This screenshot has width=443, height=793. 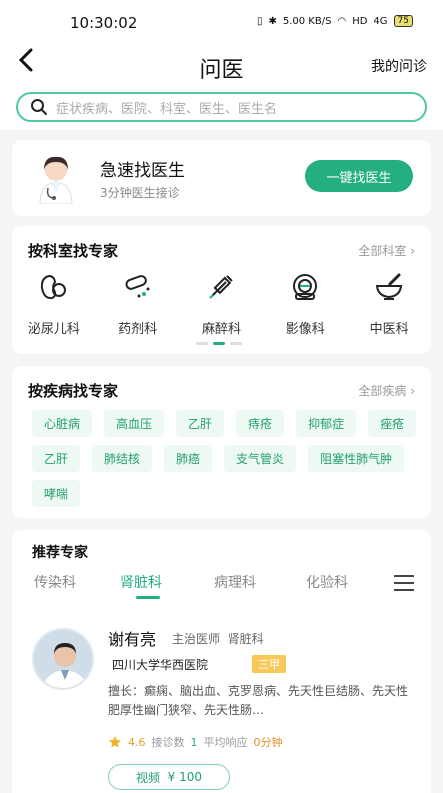 What do you see at coordinates (359, 176) in the screenshot?
I see `find-doctor-button: 一键找医生` at bounding box center [359, 176].